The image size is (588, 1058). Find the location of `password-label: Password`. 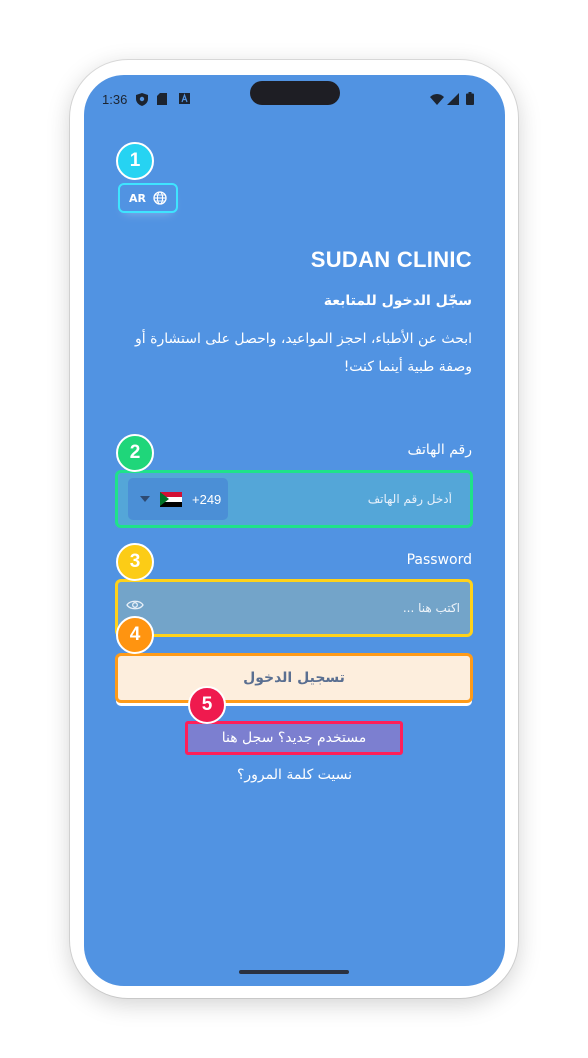

password-label: Password is located at coordinates (439, 560).